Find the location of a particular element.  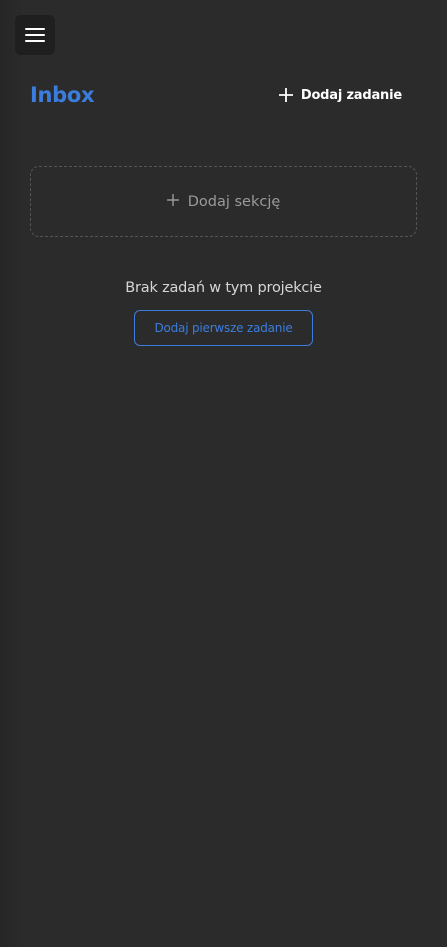

menu-button is located at coordinates (35, 35).